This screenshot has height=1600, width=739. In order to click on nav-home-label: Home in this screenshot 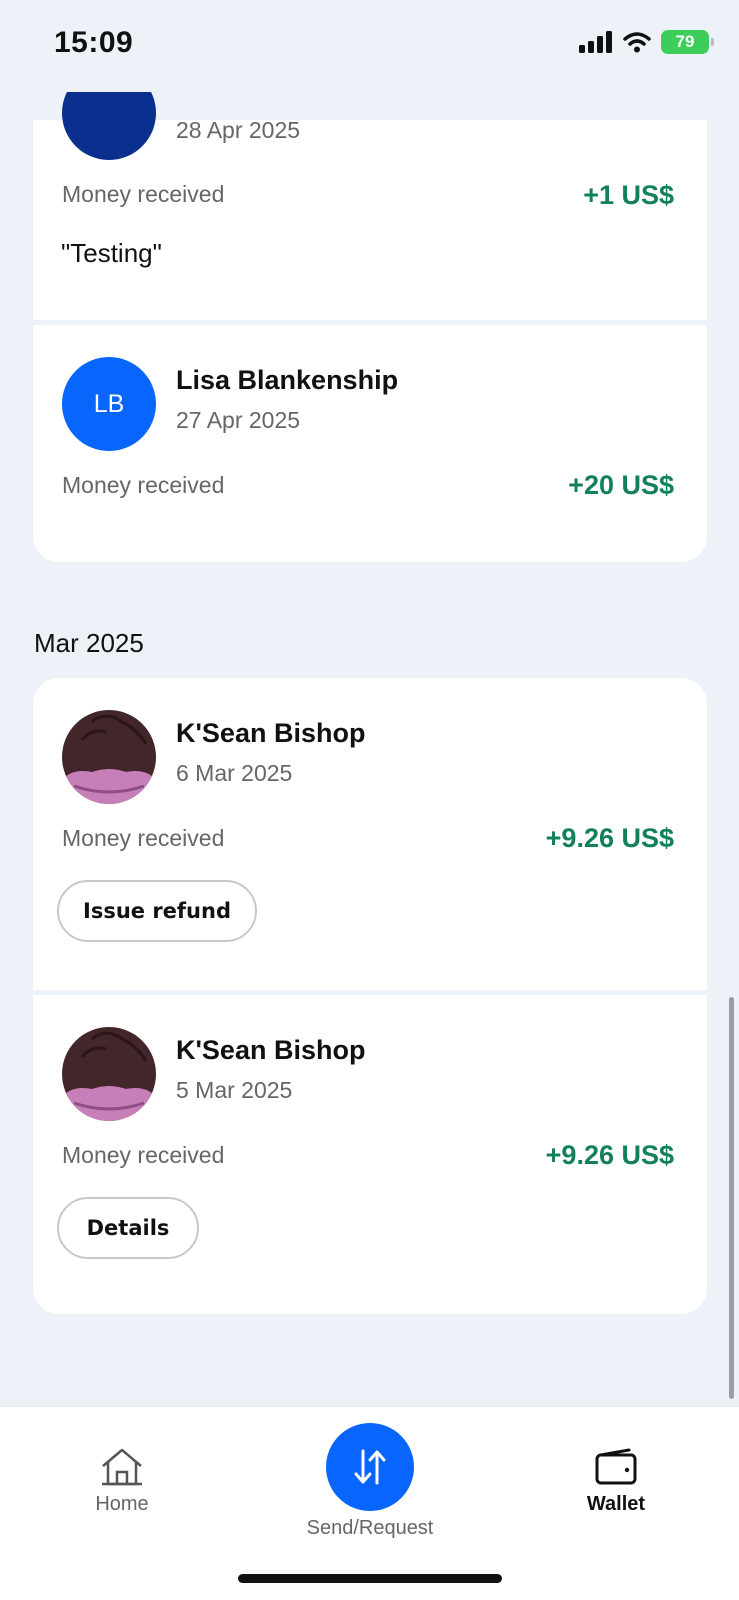, I will do `click(122, 1504)`.